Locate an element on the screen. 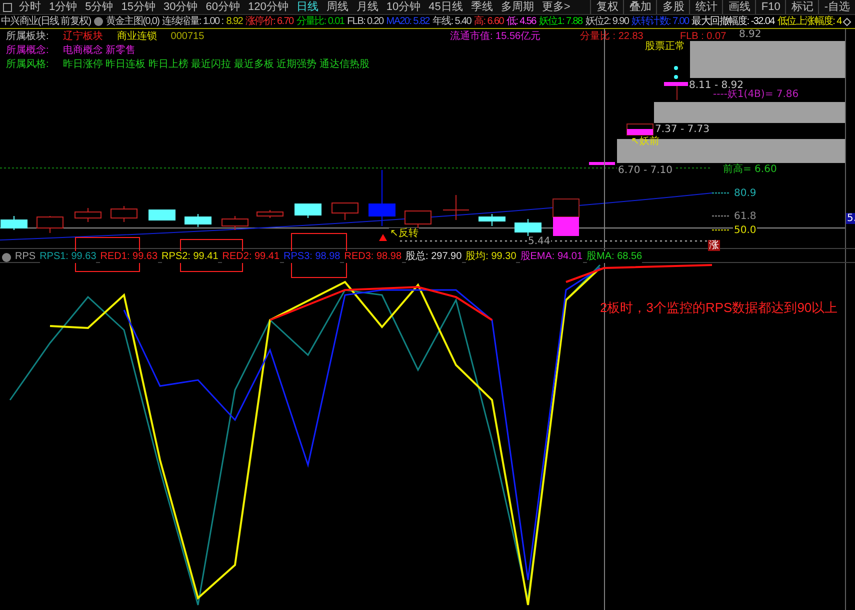 This screenshot has height=610, width=855. toolbar-button: 统计 is located at coordinates (705, 7).